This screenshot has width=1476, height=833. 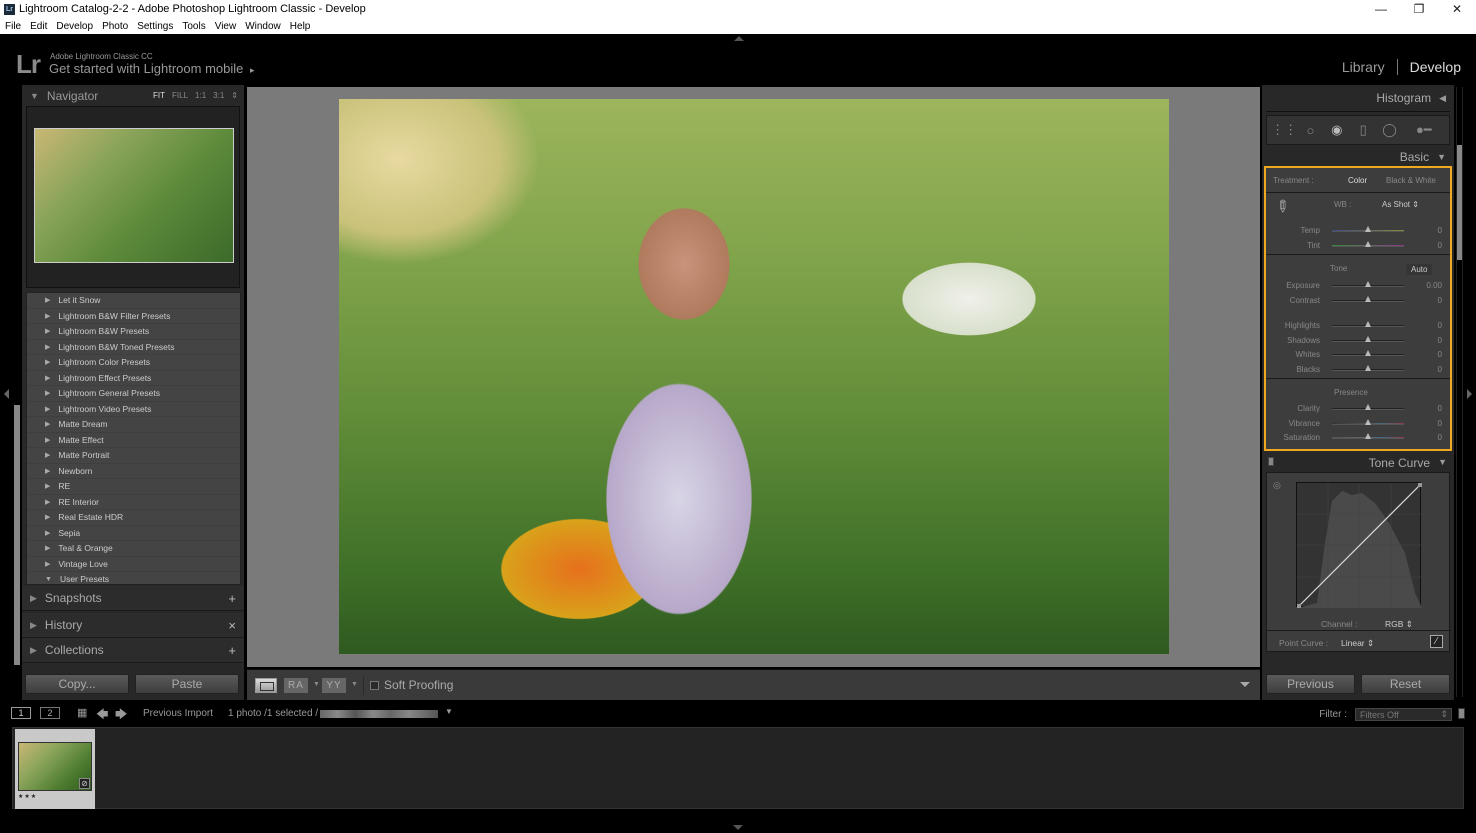 What do you see at coordinates (133, 363) in the screenshot?
I see `preset-folder: ▶ Lightroom Color Presets` at bounding box center [133, 363].